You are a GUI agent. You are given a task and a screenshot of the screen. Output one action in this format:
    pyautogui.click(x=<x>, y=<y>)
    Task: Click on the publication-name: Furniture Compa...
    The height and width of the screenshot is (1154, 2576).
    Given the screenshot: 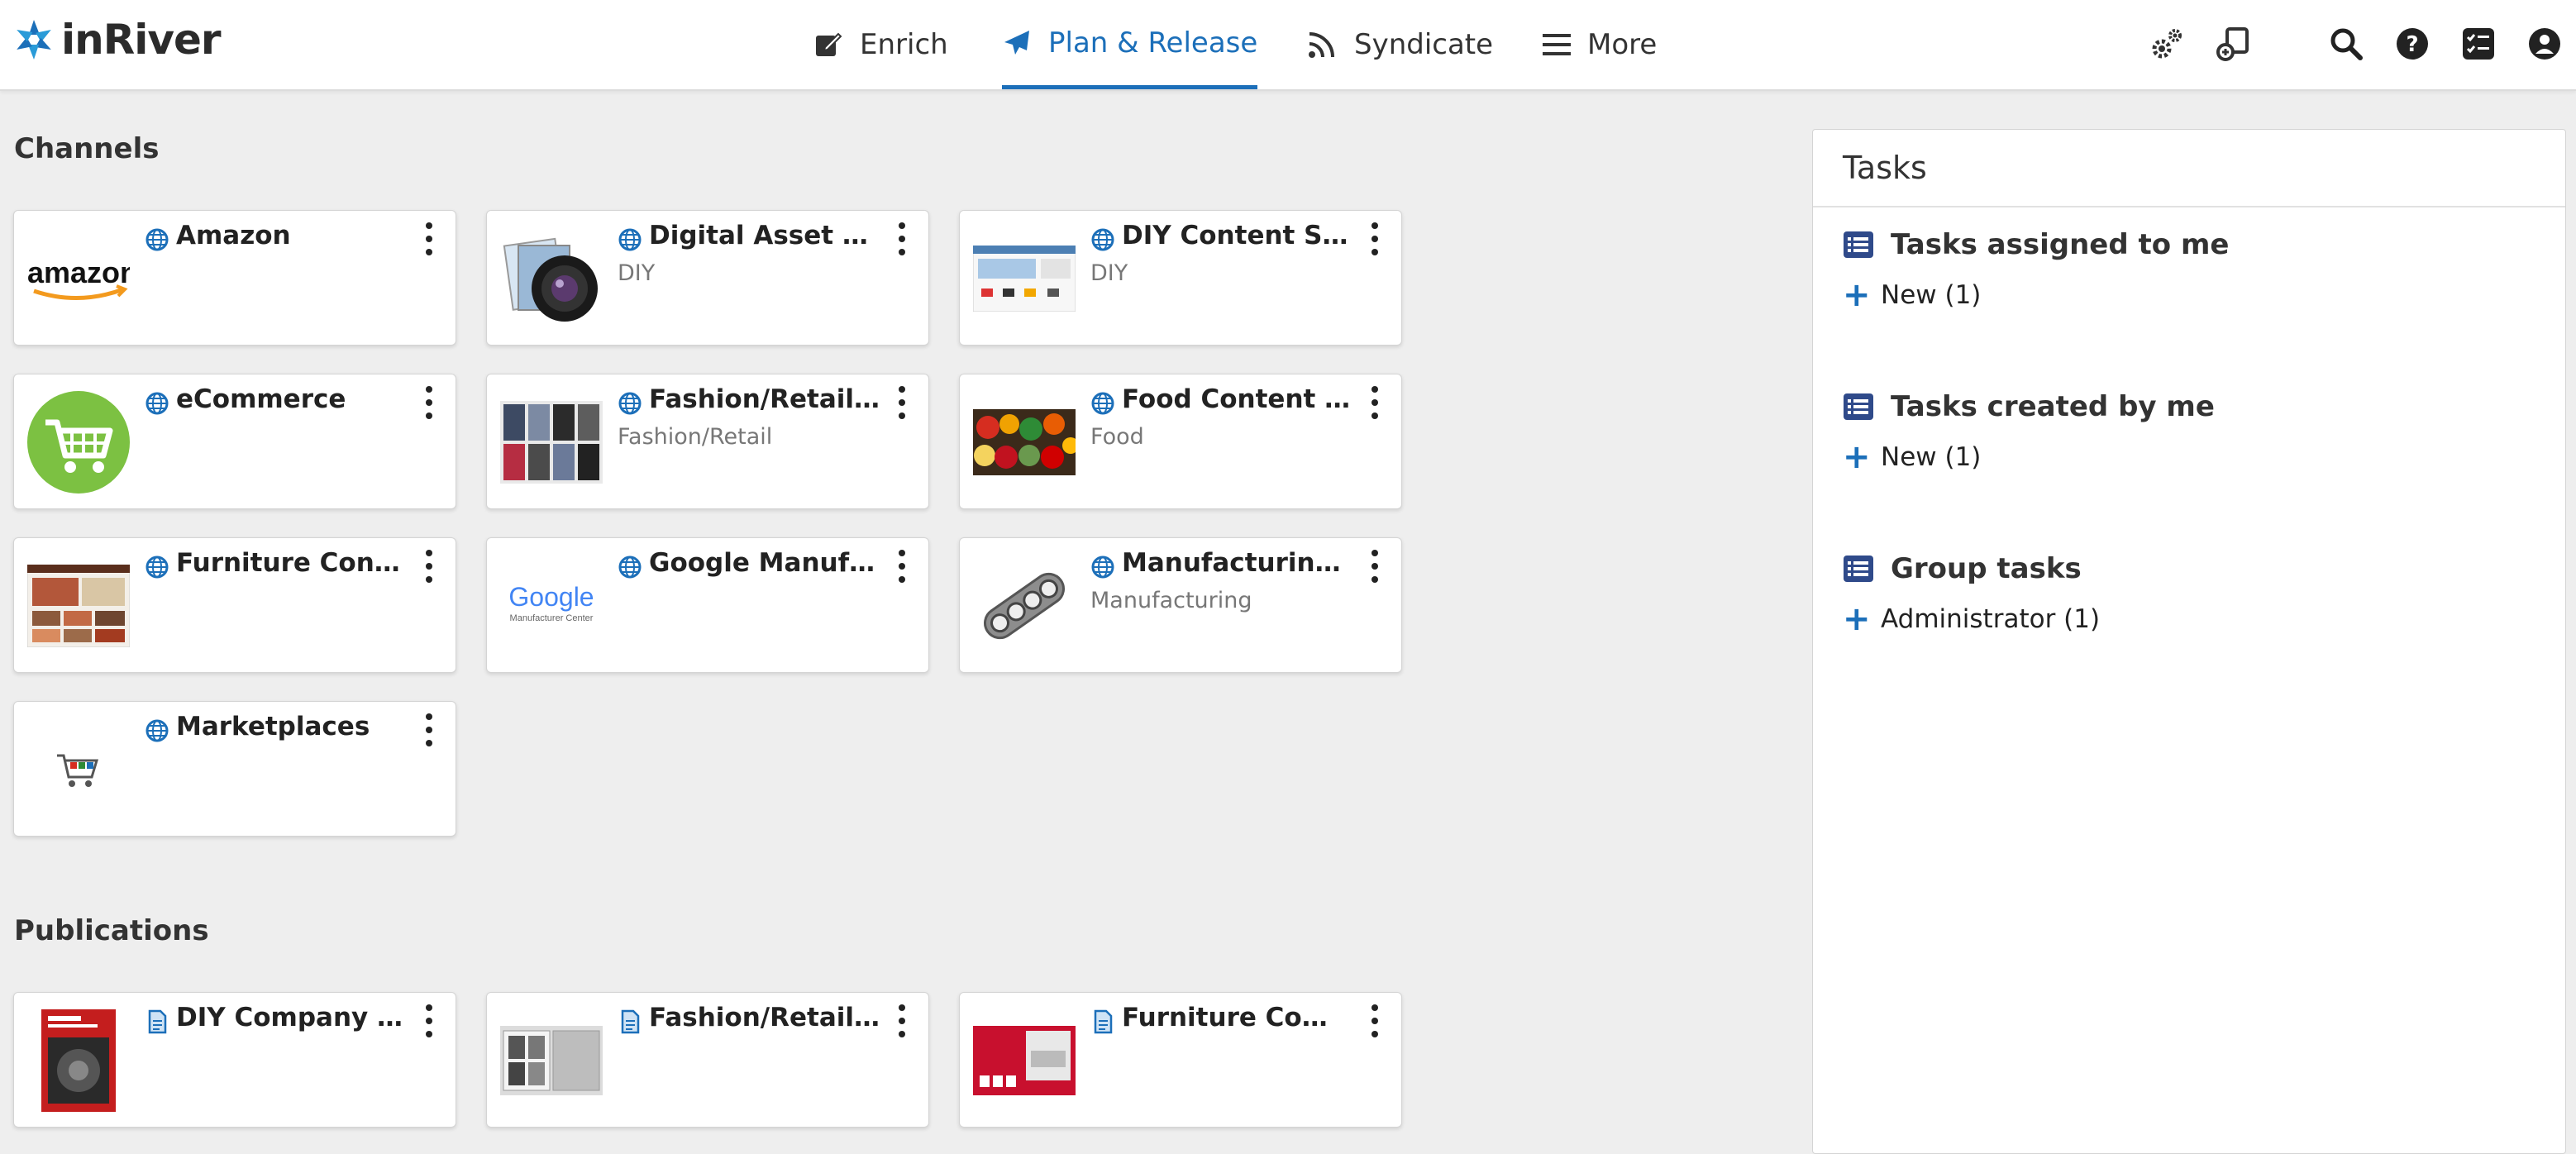 What is the action you would take?
    pyautogui.click(x=1237, y=1018)
    